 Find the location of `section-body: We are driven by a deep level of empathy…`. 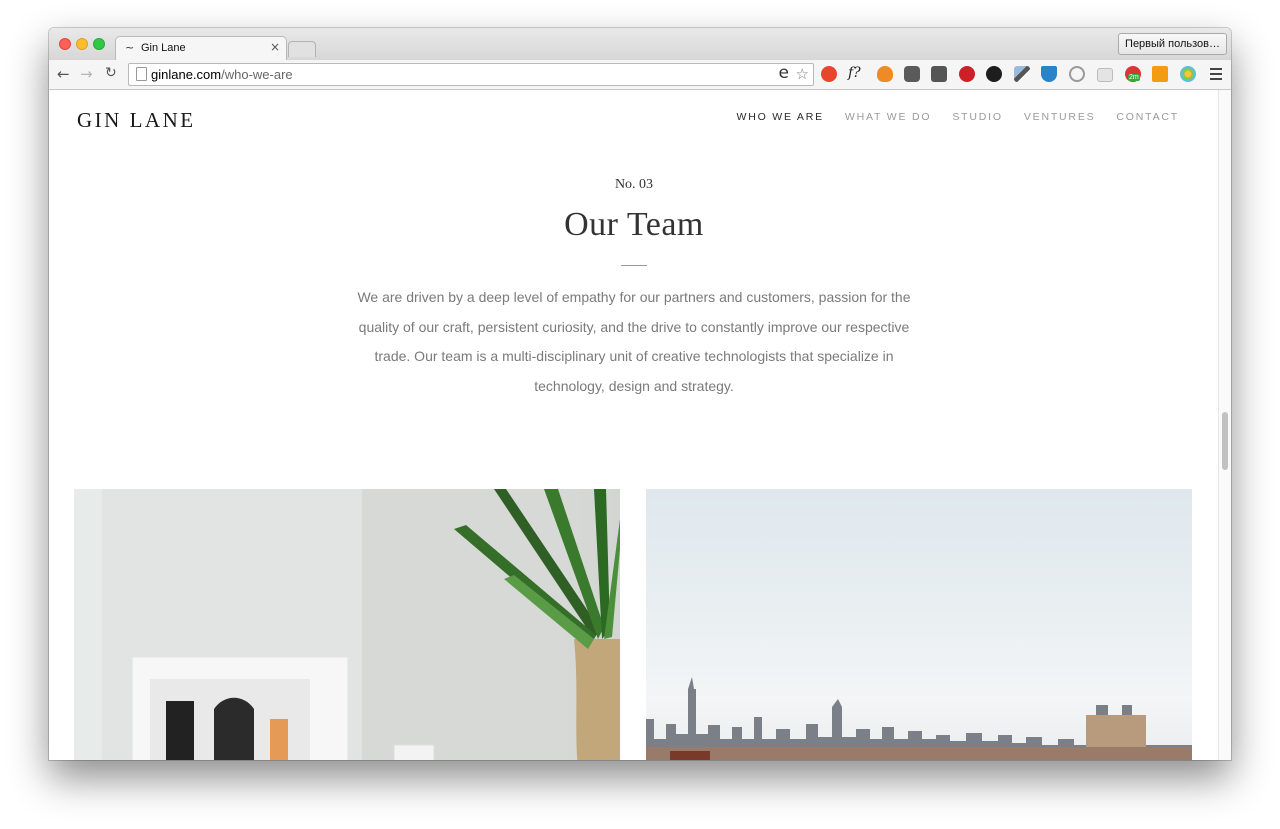

section-body: We are driven by a deep level of empathy… is located at coordinates (634, 341).